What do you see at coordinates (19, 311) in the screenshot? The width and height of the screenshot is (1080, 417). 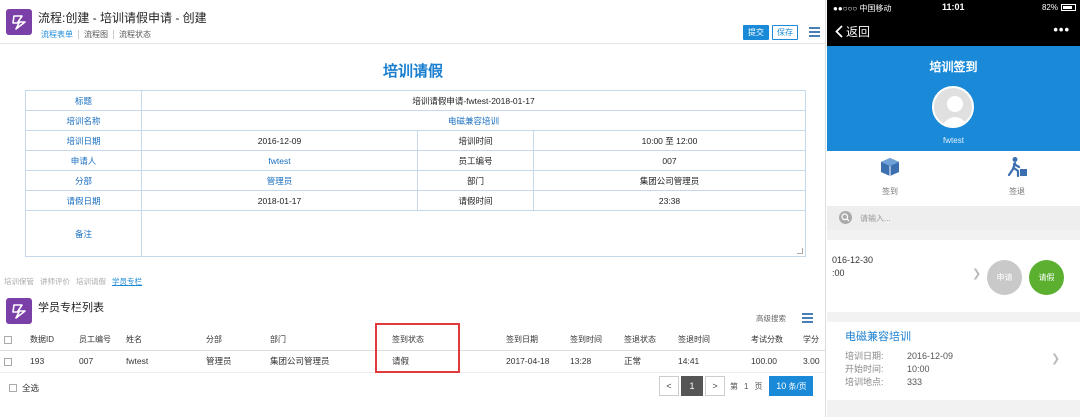 I see `list-logo-icon` at bounding box center [19, 311].